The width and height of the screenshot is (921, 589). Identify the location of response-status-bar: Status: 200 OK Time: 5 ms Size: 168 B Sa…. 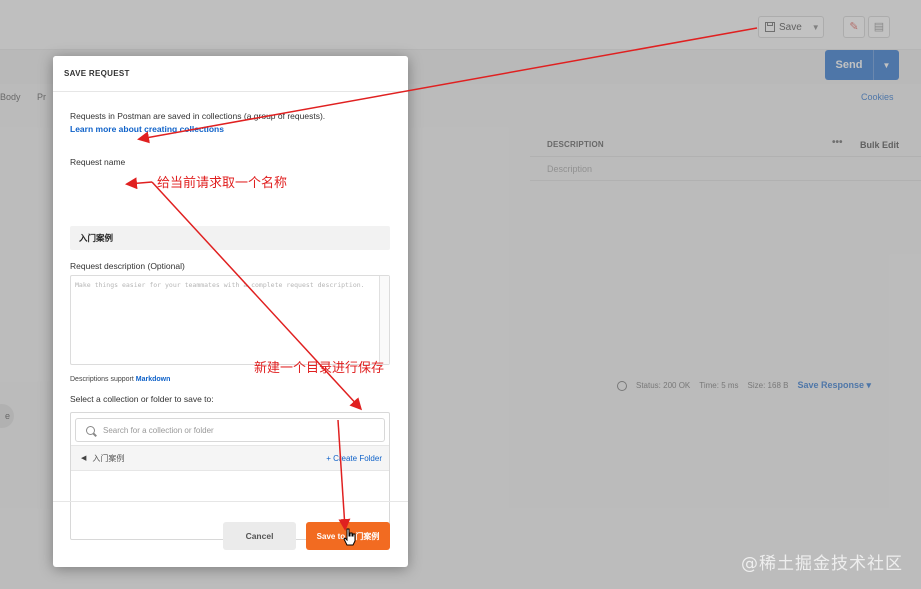
(744, 385).